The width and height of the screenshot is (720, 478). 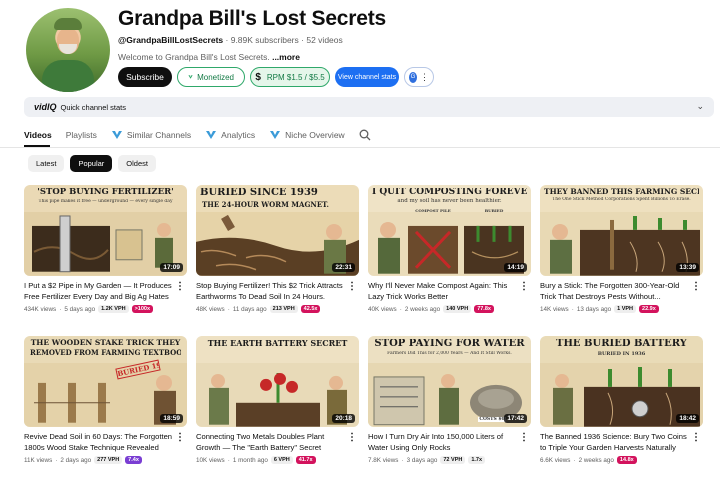 What do you see at coordinates (38, 460) in the screenshot?
I see `video-views: 11K views` at bounding box center [38, 460].